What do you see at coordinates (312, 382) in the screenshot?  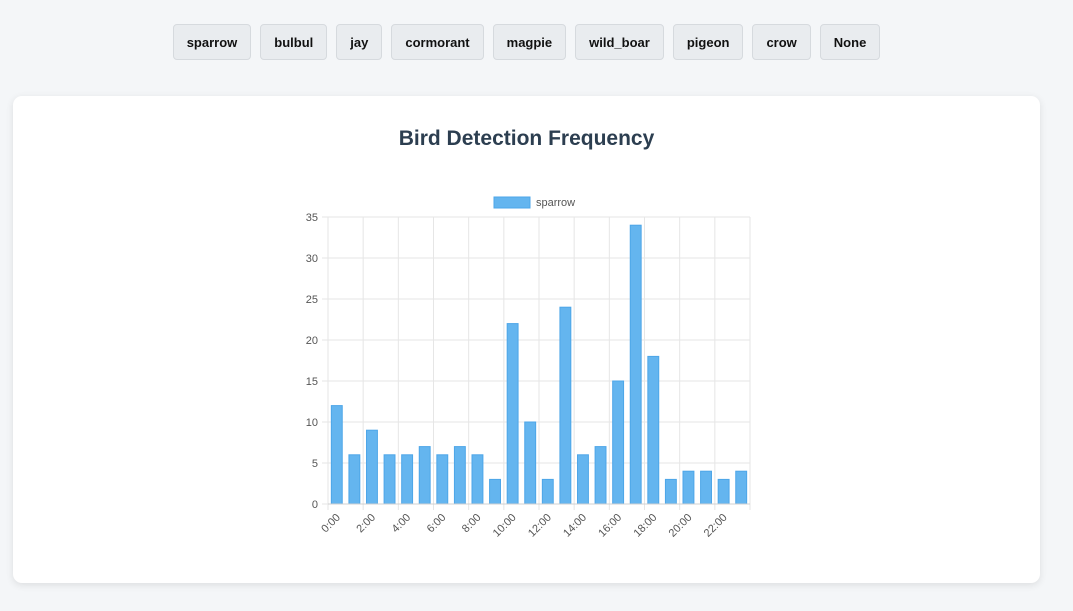 I see `y-tick-label: 15` at bounding box center [312, 382].